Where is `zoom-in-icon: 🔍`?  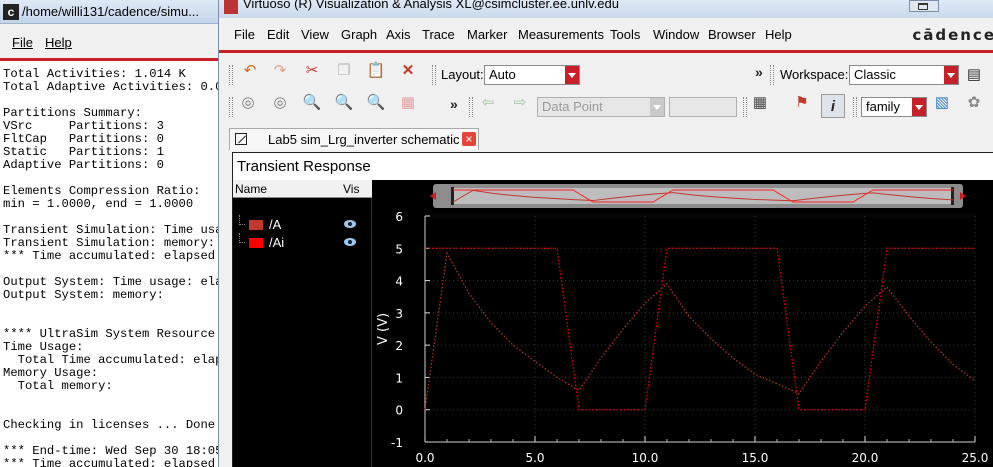 zoom-in-icon: 🔍 is located at coordinates (344, 102).